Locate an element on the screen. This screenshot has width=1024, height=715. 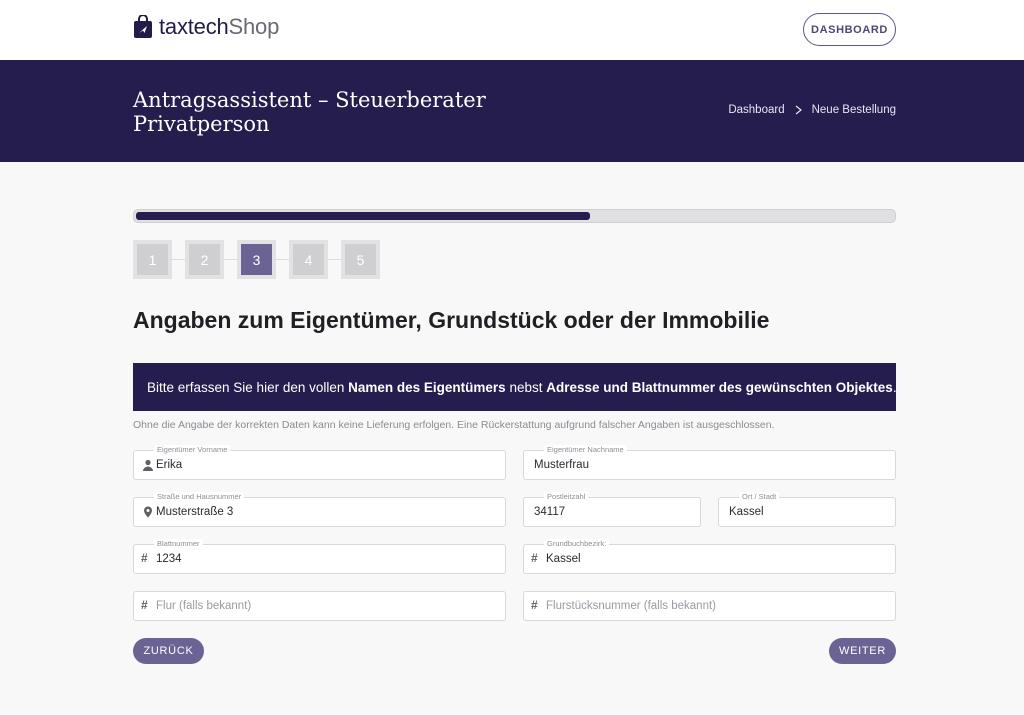
top-bar: taxtechShop DASHBOARD is located at coordinates (512, 30).